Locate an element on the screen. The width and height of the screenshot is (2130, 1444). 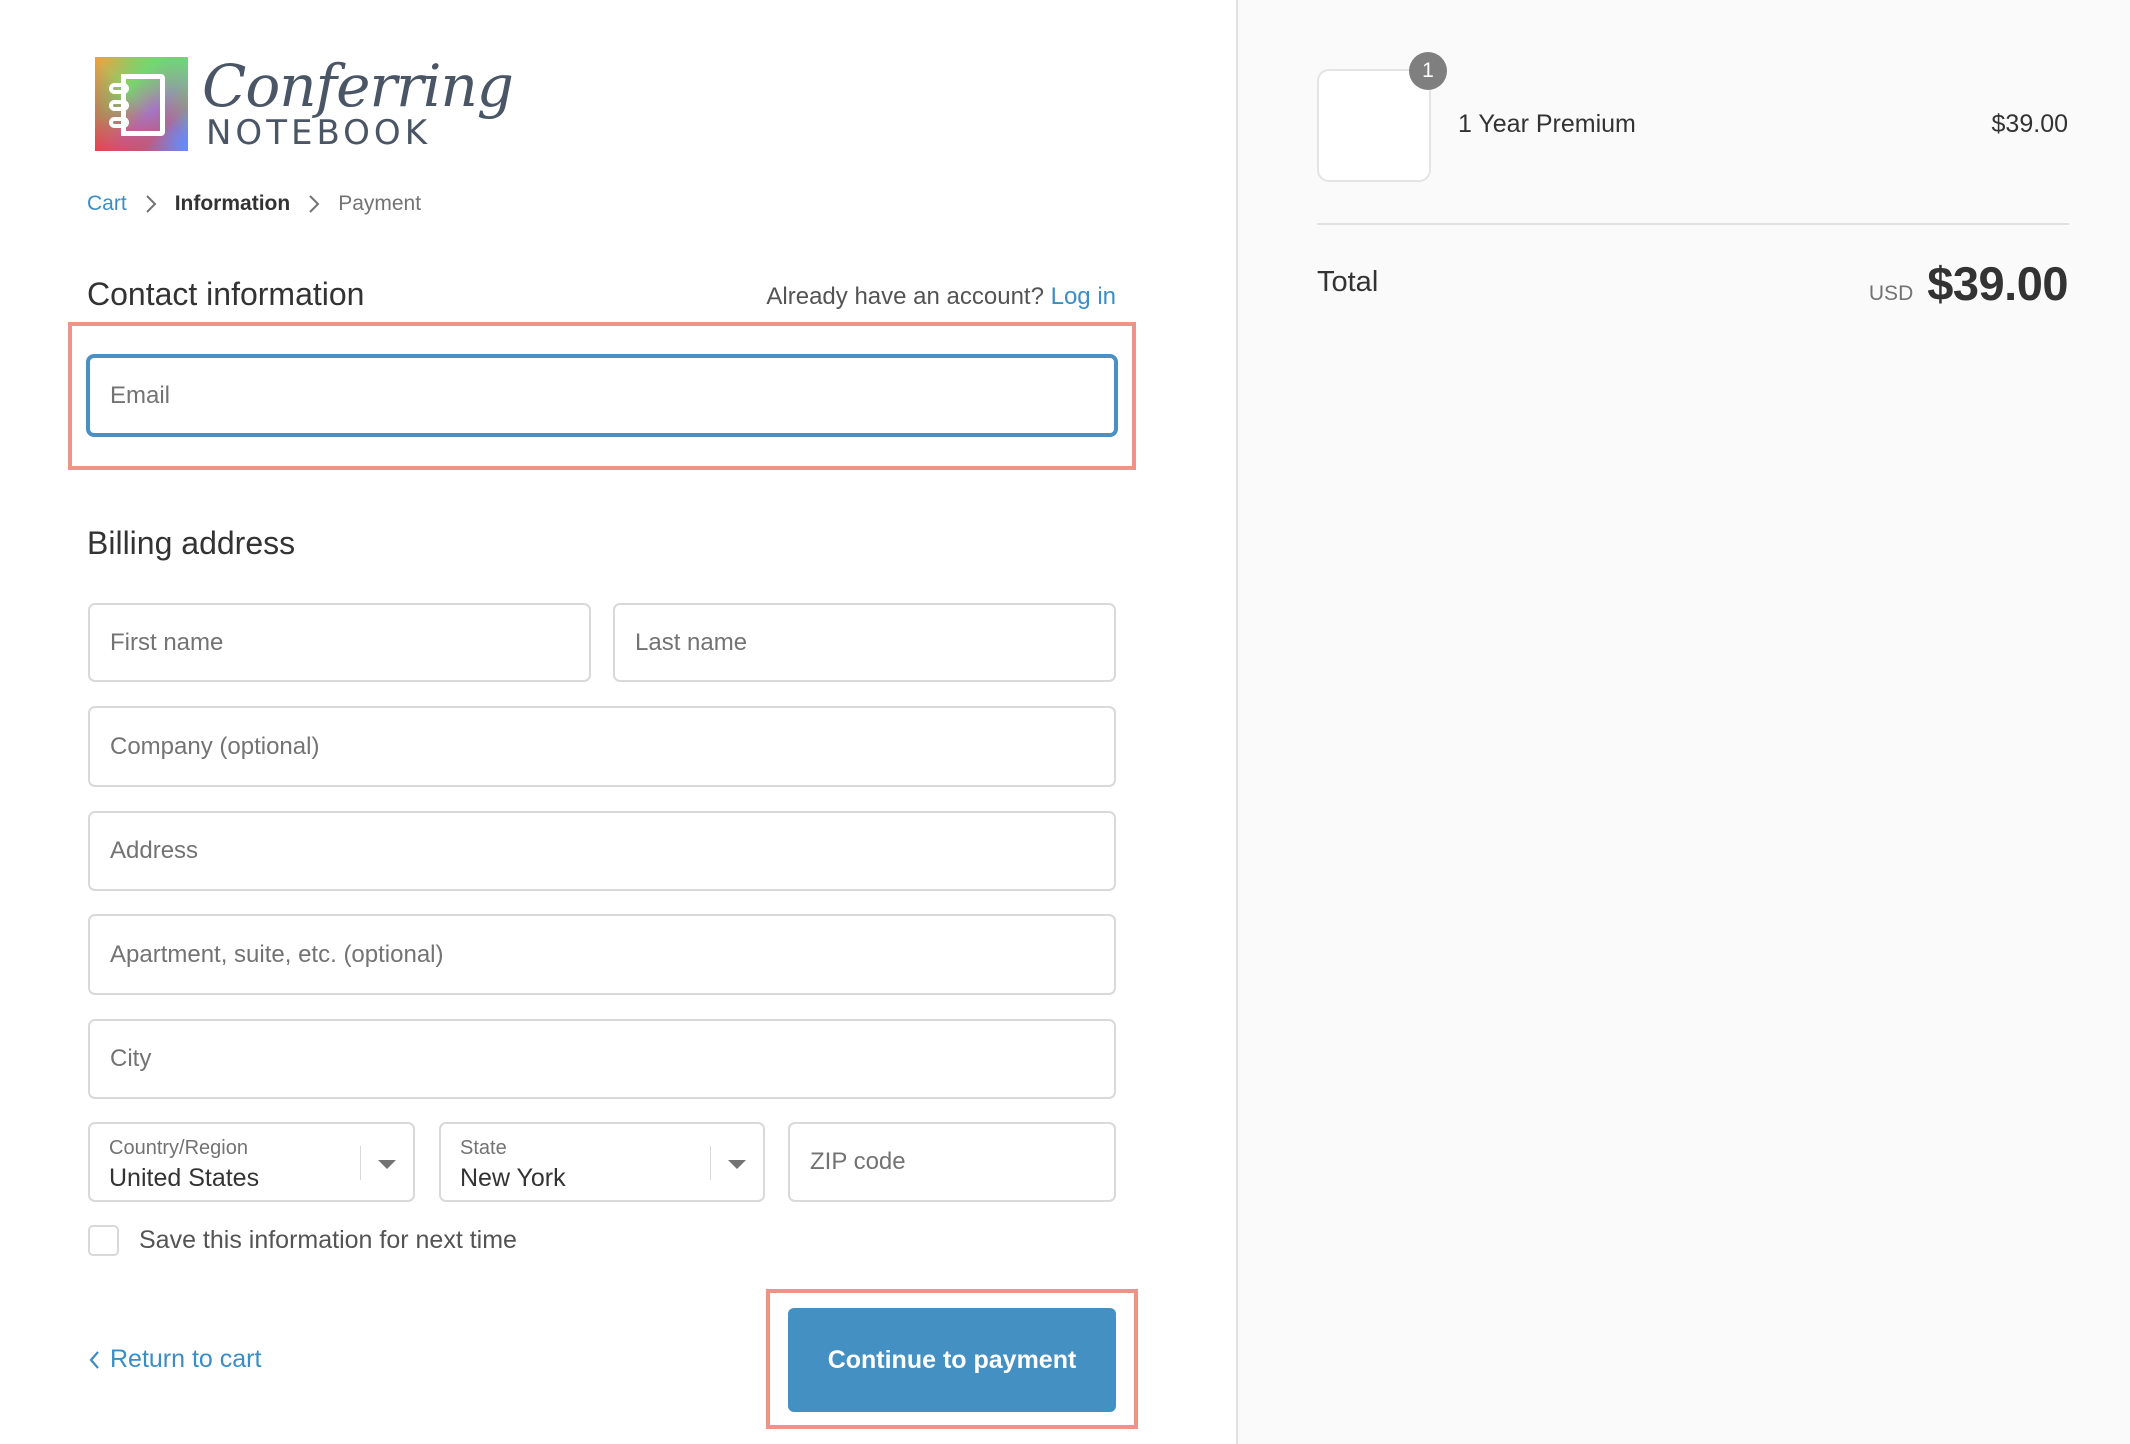
login-link: Log in is located at coordinates (1083, 296).